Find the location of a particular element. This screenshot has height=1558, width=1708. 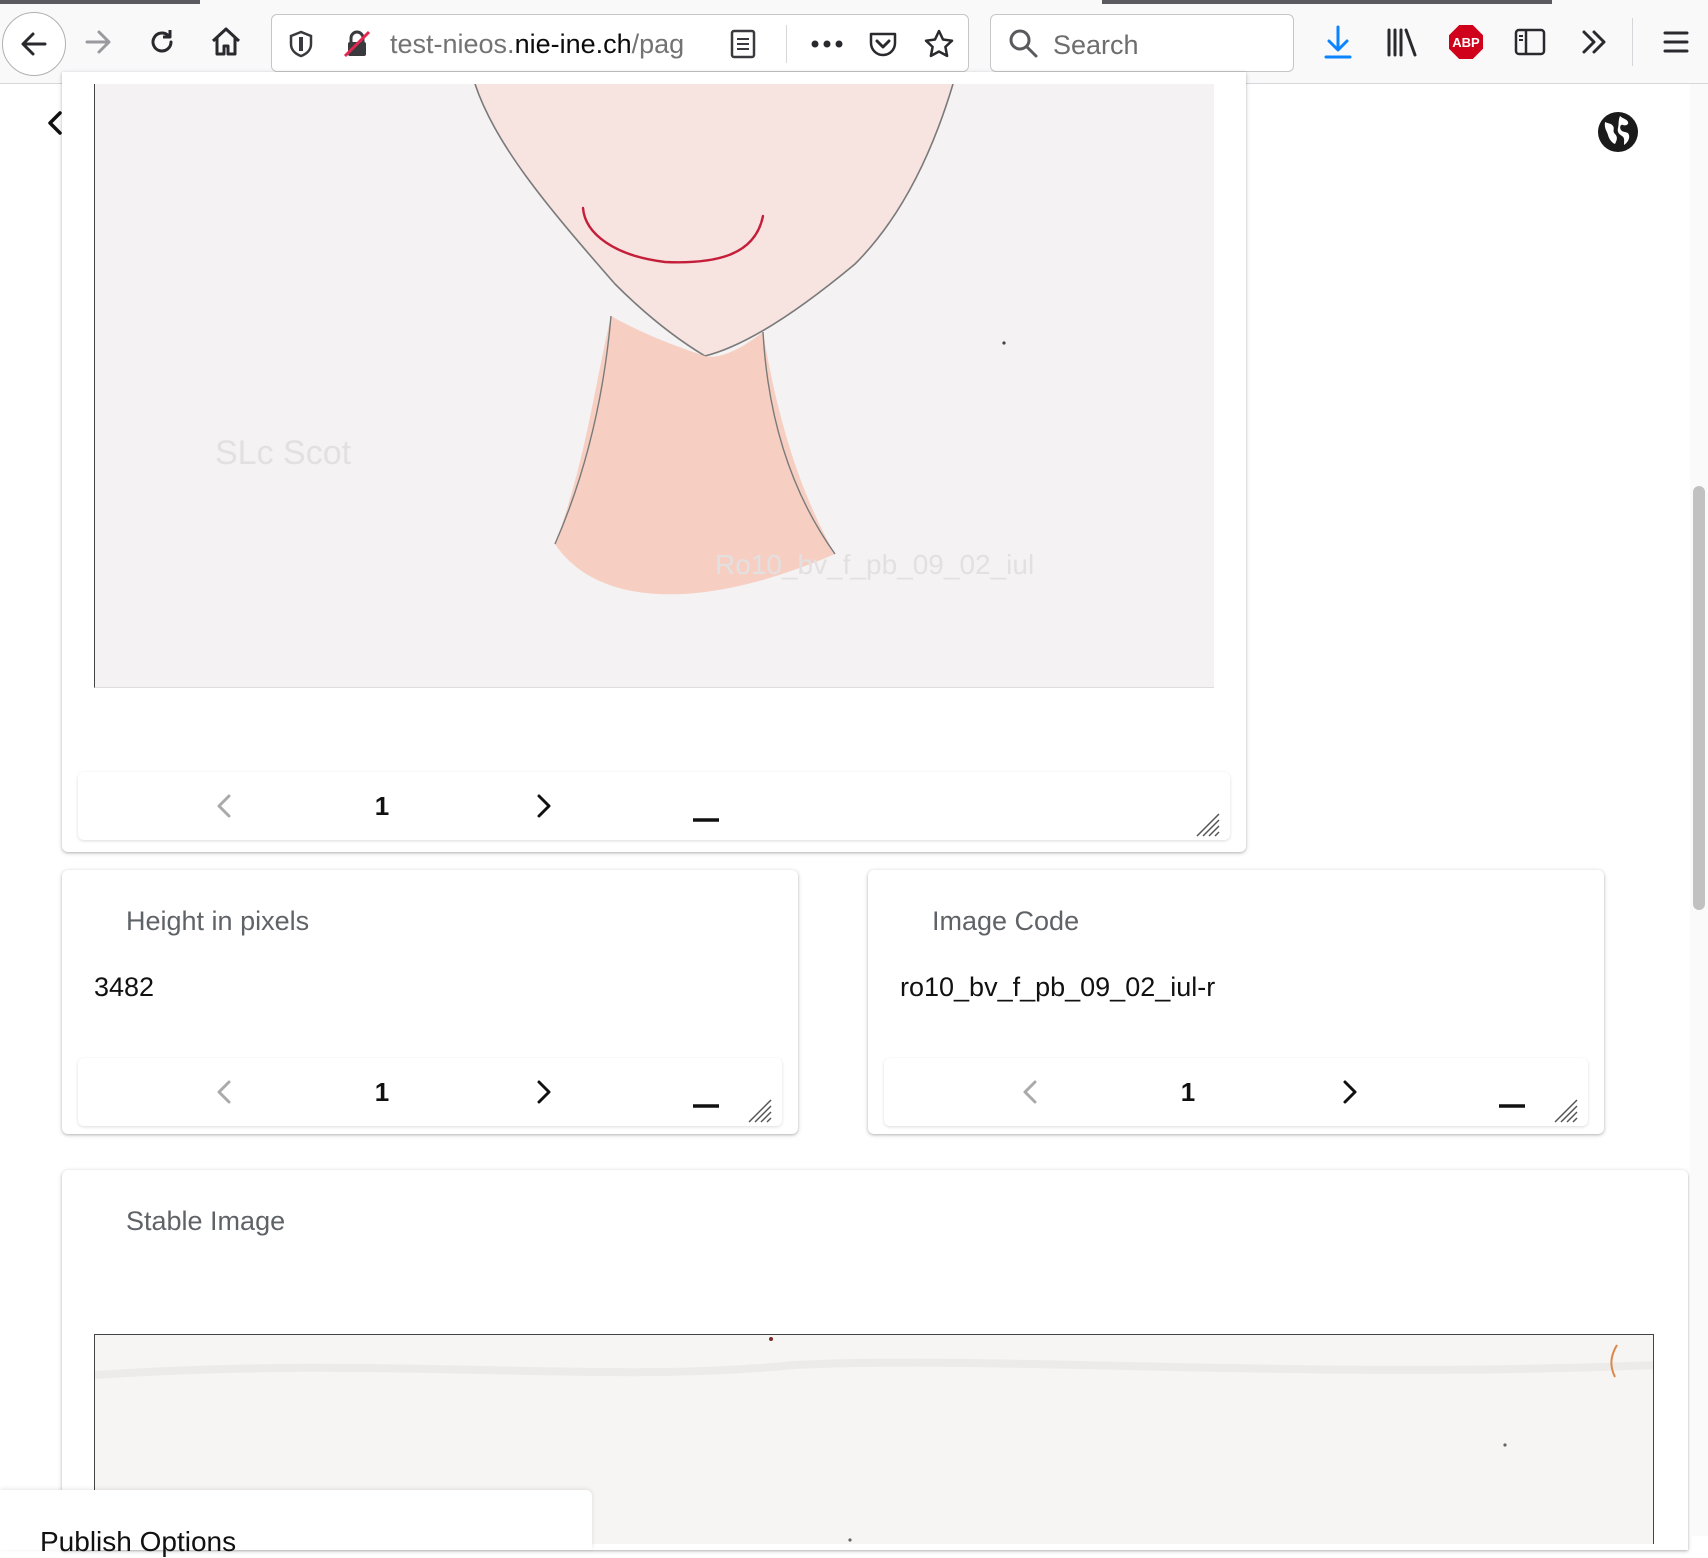

arrow-right-icon is located at coordinates (98, 42).